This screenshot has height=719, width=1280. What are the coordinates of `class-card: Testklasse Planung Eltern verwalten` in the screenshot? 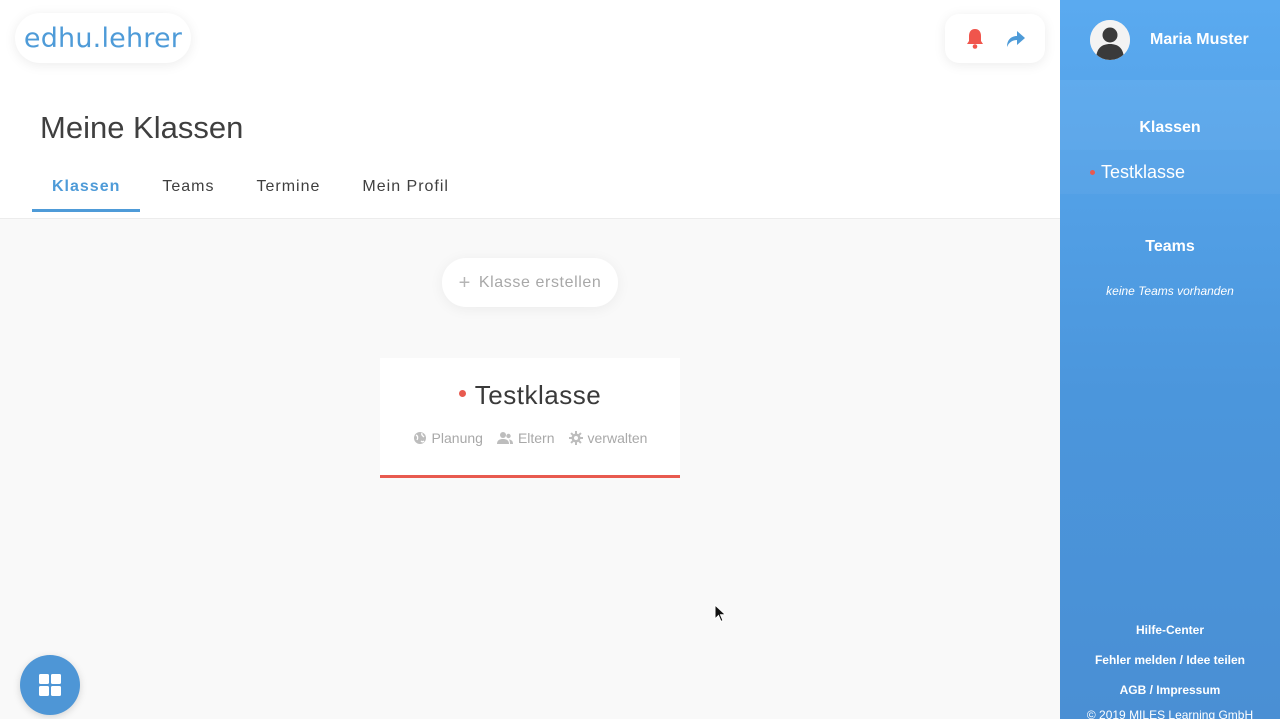 It's located at (530, 418).